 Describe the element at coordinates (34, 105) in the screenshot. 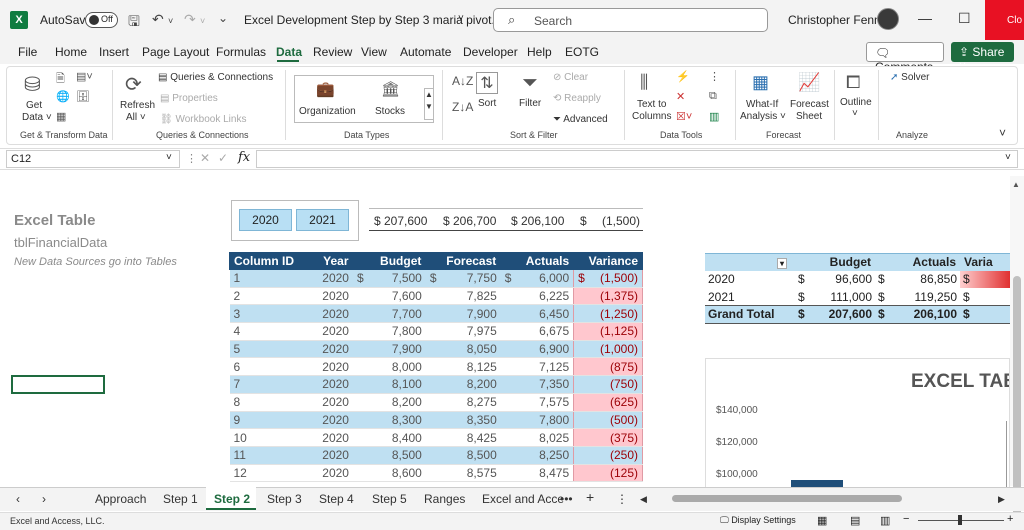

I see `get-data-label: Get` at that location.